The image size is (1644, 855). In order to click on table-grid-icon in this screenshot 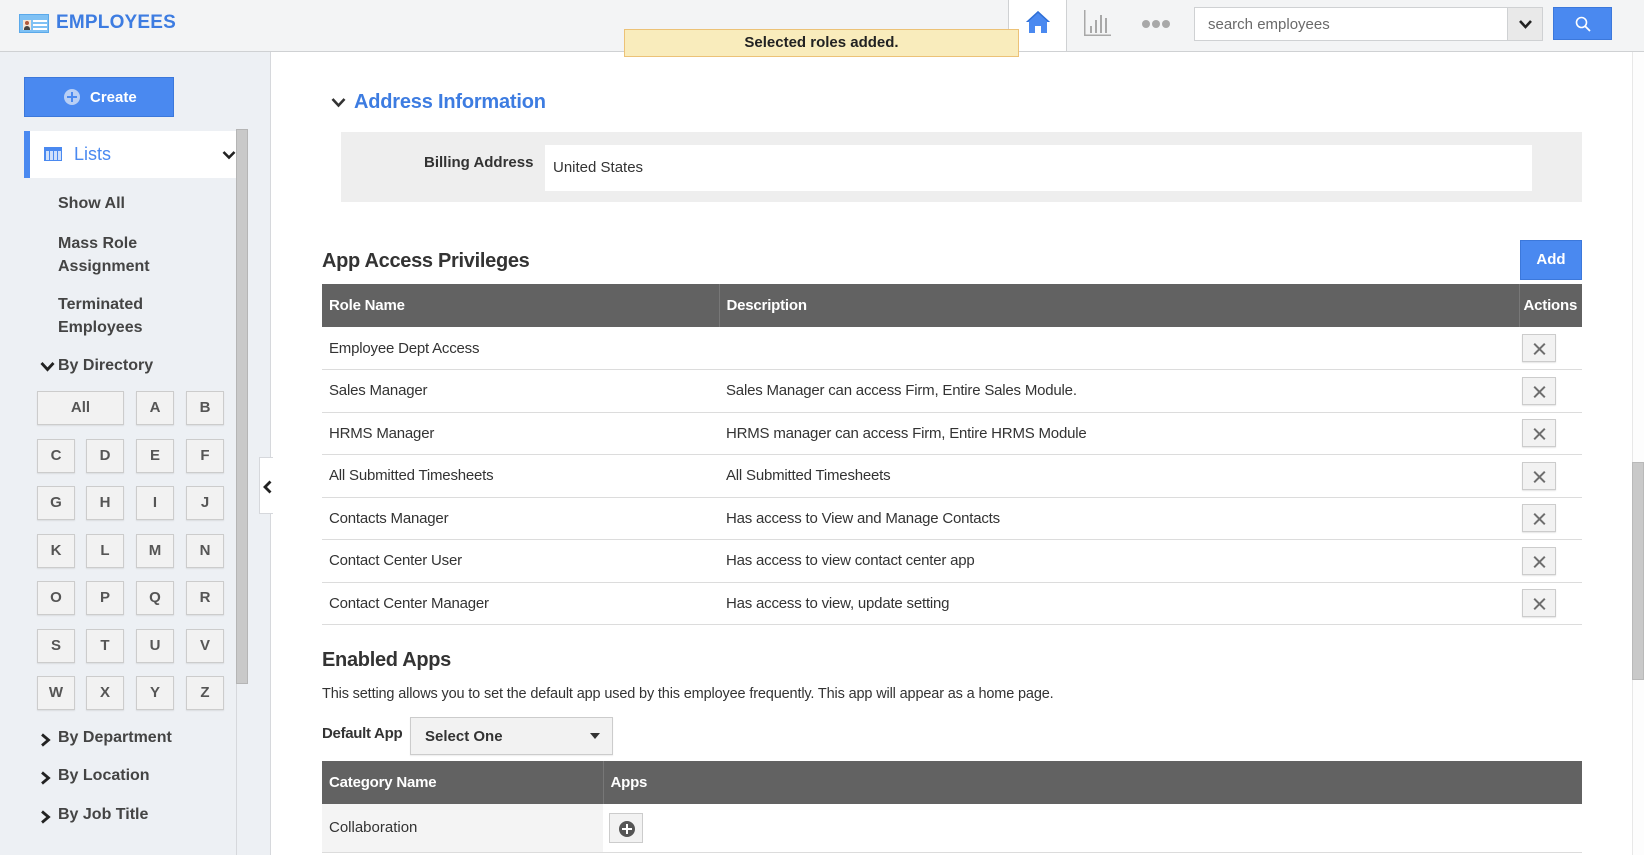, I will do `click(53, 154)`.